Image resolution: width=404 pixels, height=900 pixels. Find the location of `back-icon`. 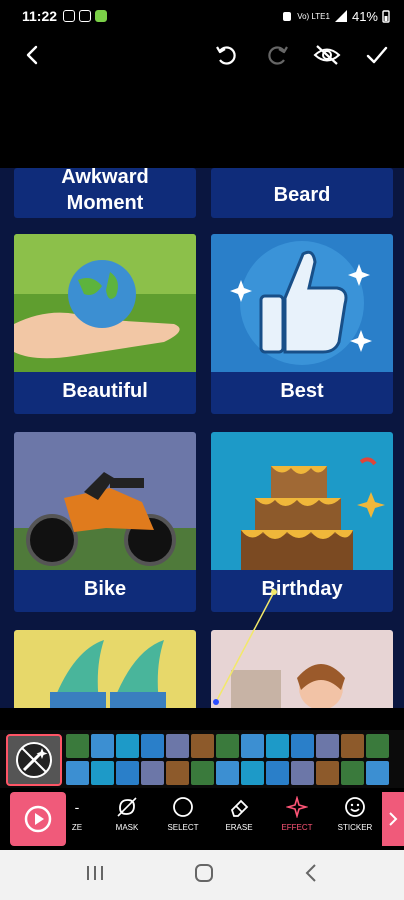

back-icon is located at coordinates (32, 55).